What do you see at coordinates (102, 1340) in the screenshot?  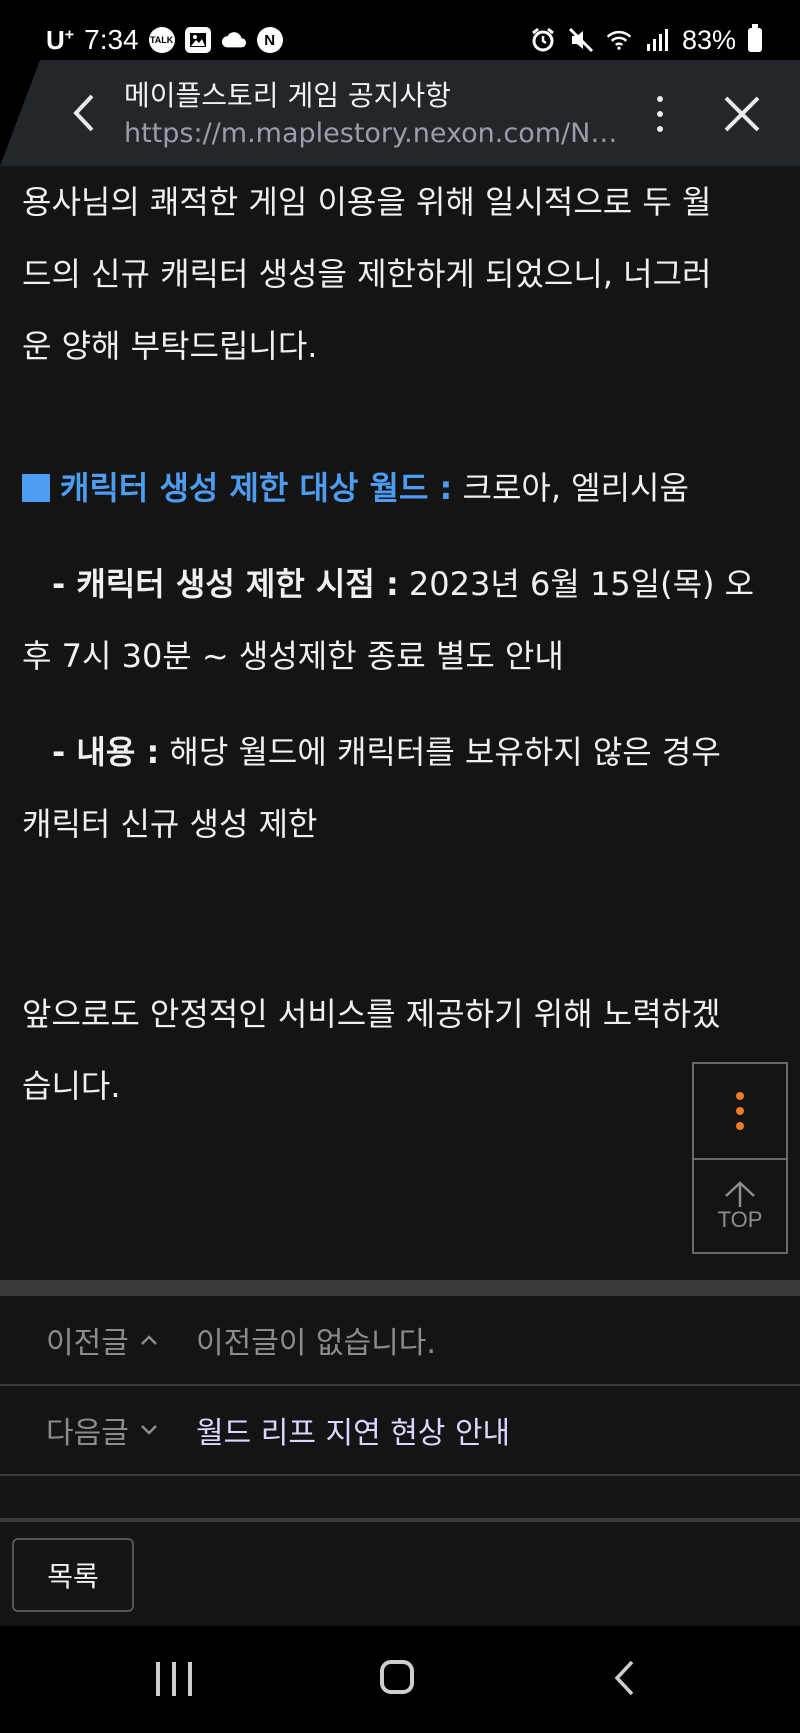 I see `prev-post-label: 이전글` at bounding box center [102, 1340].